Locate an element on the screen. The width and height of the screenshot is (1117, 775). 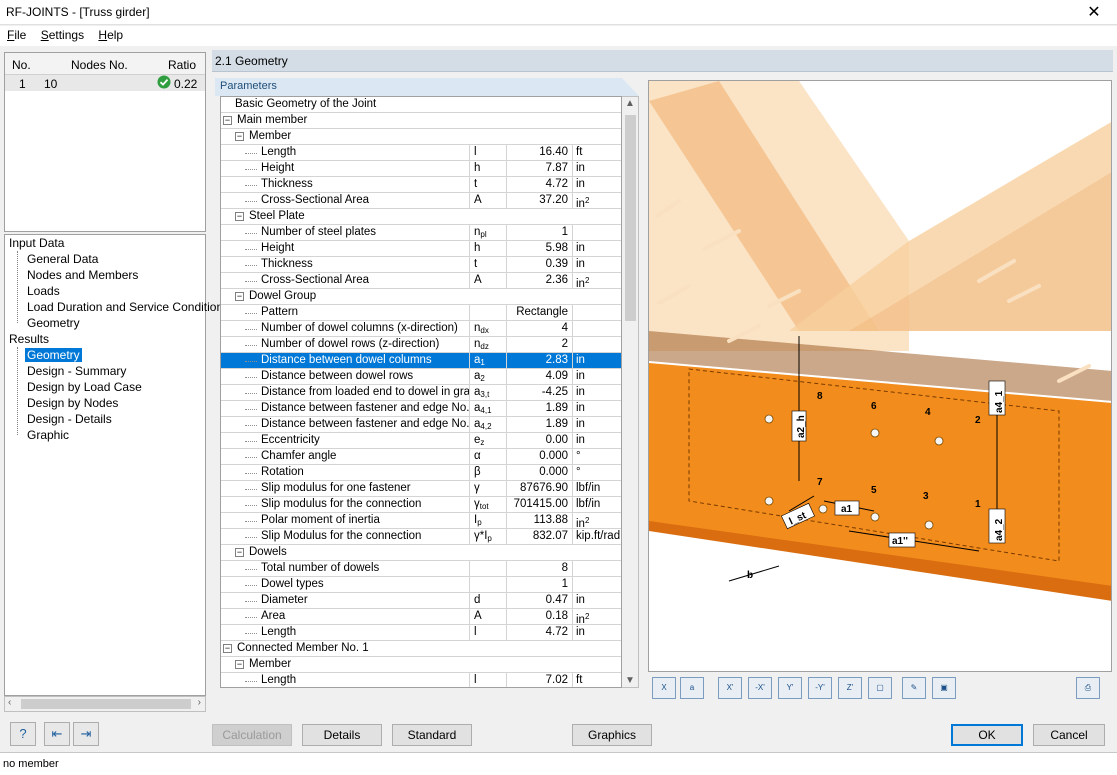
param-value: 1.89 is located at coordinates (539, 409).